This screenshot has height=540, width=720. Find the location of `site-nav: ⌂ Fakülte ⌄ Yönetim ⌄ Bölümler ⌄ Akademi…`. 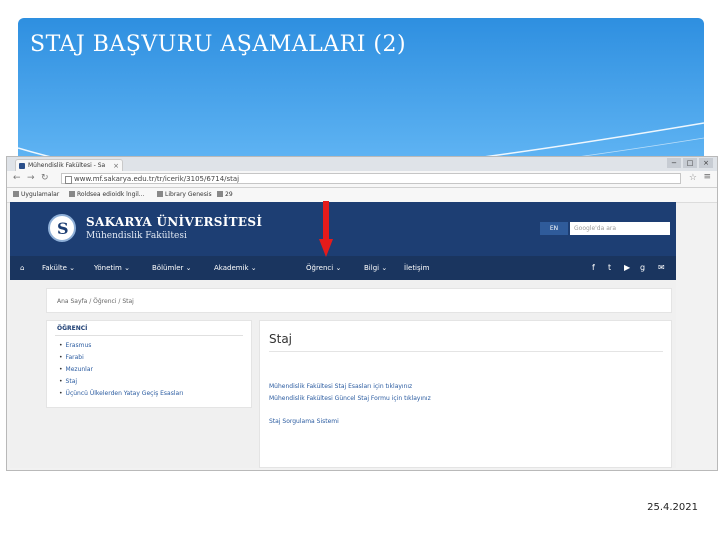

site-nav: ⌂ Fakülte ⌄ Yönetim ⌄ Bölümler ⌄ Akademi… is located at coordinates (343, 268).